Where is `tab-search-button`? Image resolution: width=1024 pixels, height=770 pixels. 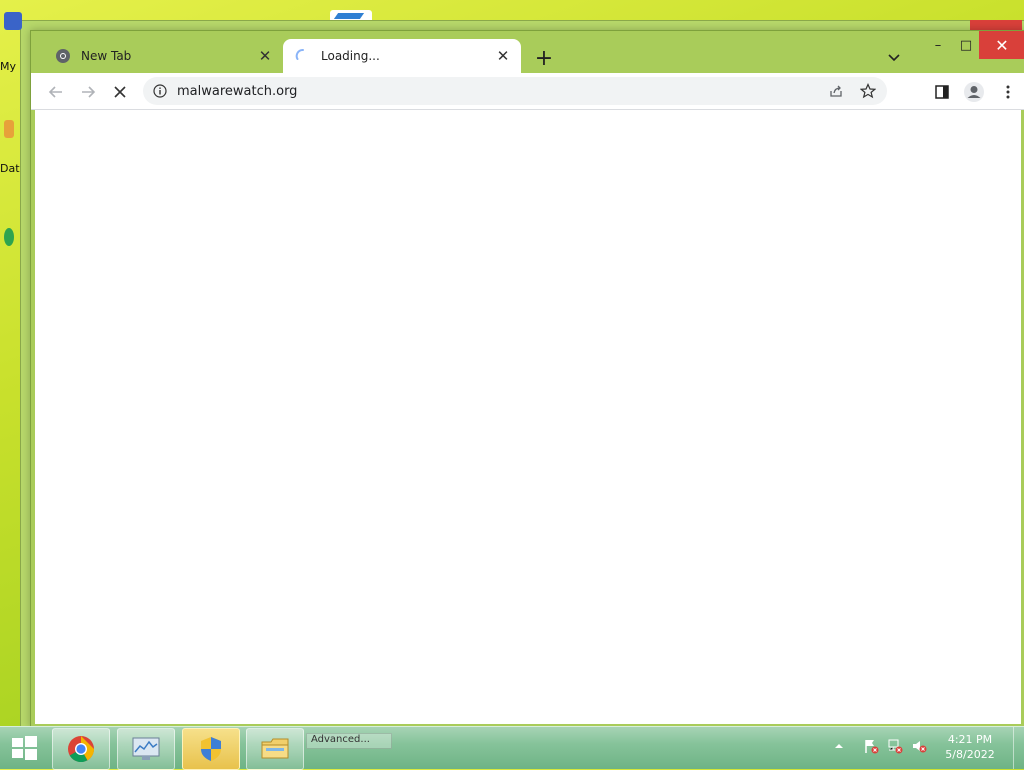 tab-search-button is located at coordinates (894, 58).